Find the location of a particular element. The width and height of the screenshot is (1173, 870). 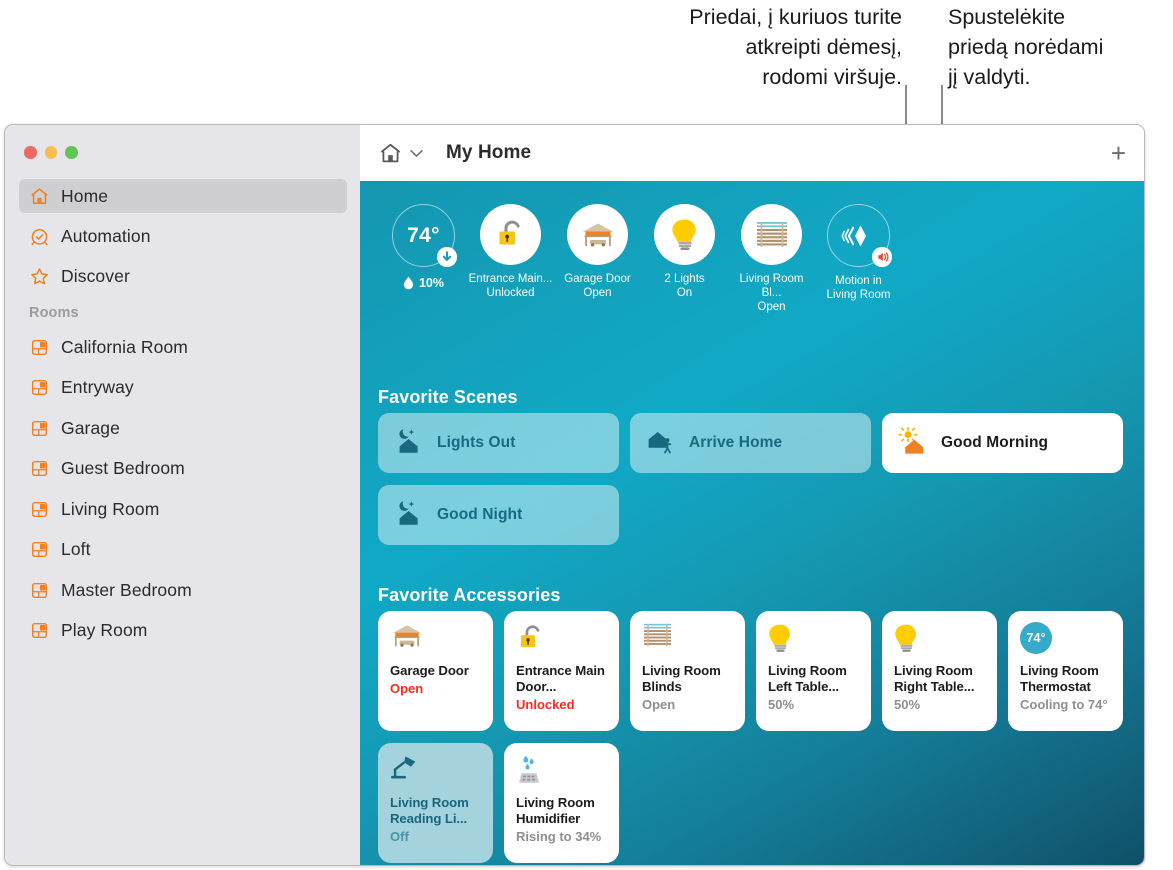

accessory-tile-garage-door: Garage Door Open is located at coordinates (435, 671).